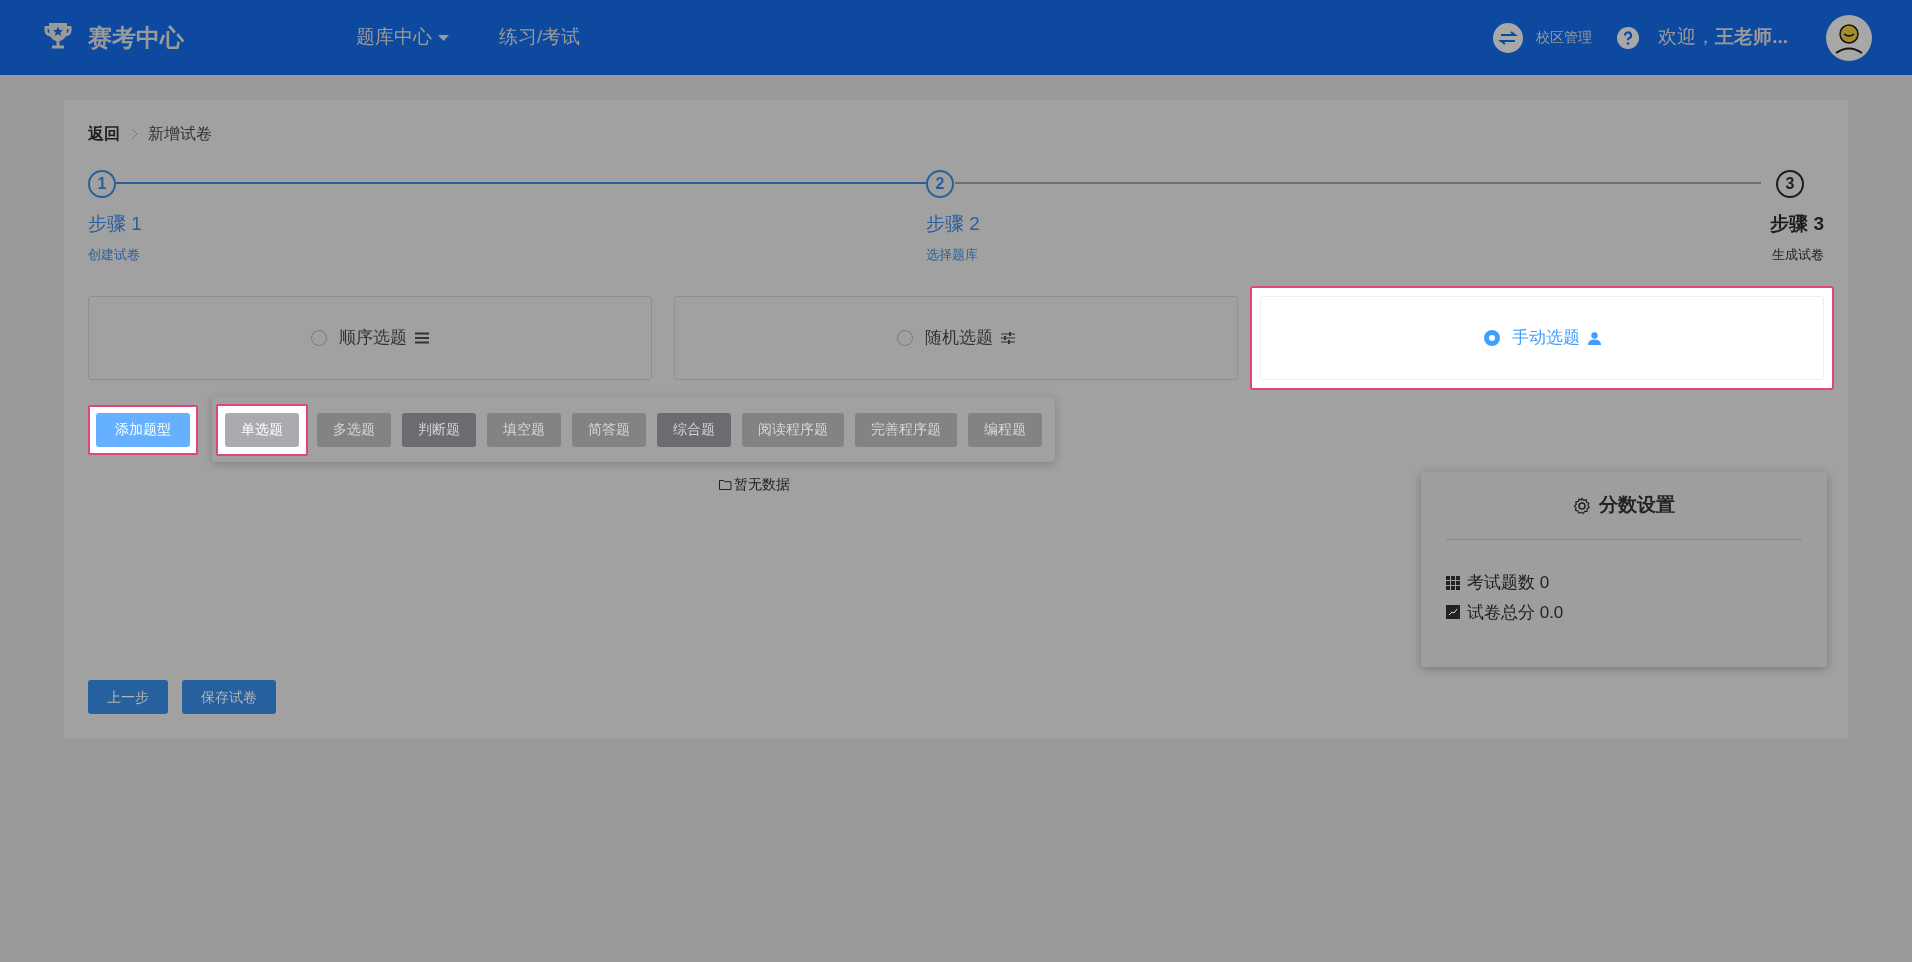 Image resolution: width=1912 pixels, height=962 pixels. Describe the element at coordinates (1790, 184) in the screenshot. I see `step-number: 3` at that location.